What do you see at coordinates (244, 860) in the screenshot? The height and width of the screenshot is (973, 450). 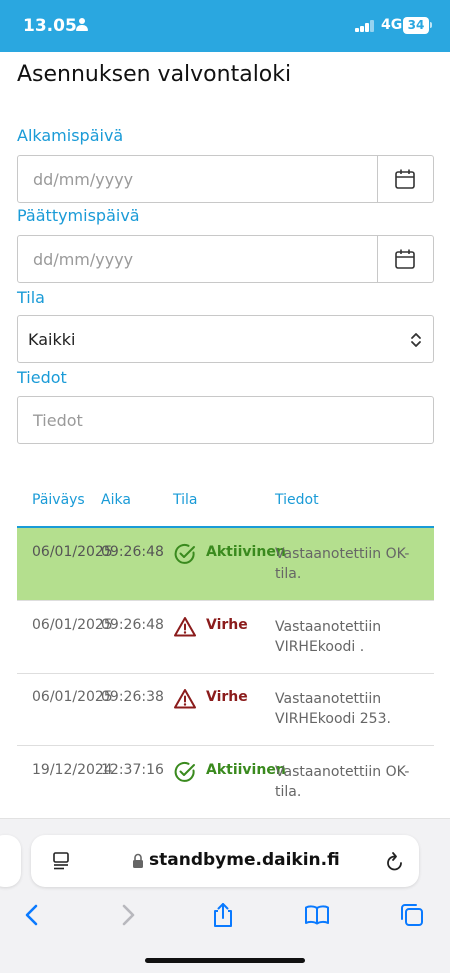 I see `url-text: standbyme.daikin.fi` at bounding box center [244, 860].